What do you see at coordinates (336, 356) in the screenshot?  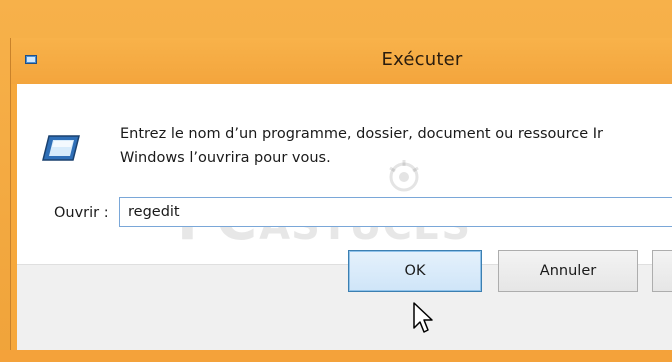 I see `window-bottom-edge` at bounding box center [336, 356].